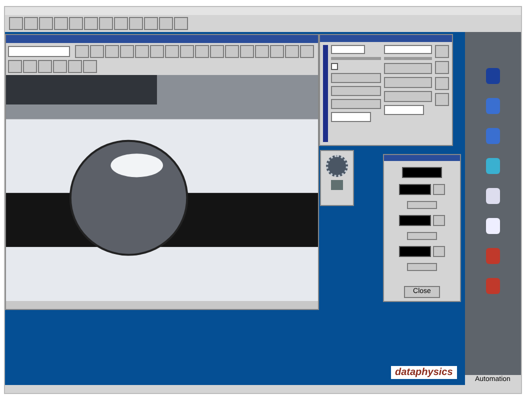  I want to click on gear-icon, so click(337, 166).